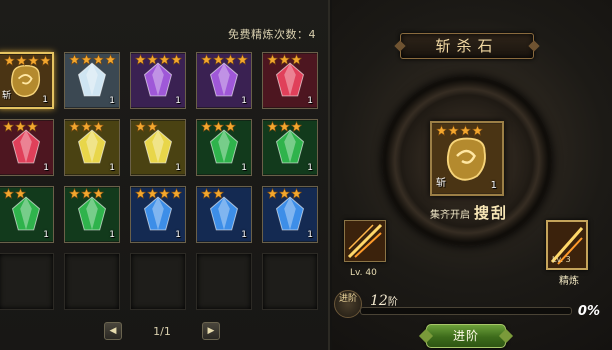  I want to click on progress-bar, so click(466, 311).